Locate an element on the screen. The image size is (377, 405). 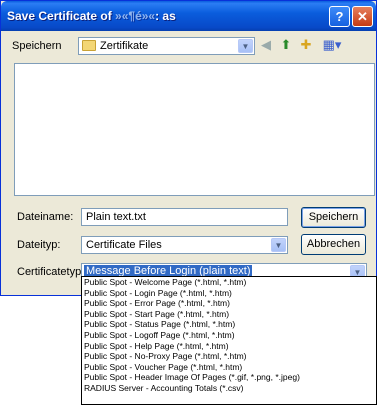
help-button: ? is located at coordinates (339, 16).